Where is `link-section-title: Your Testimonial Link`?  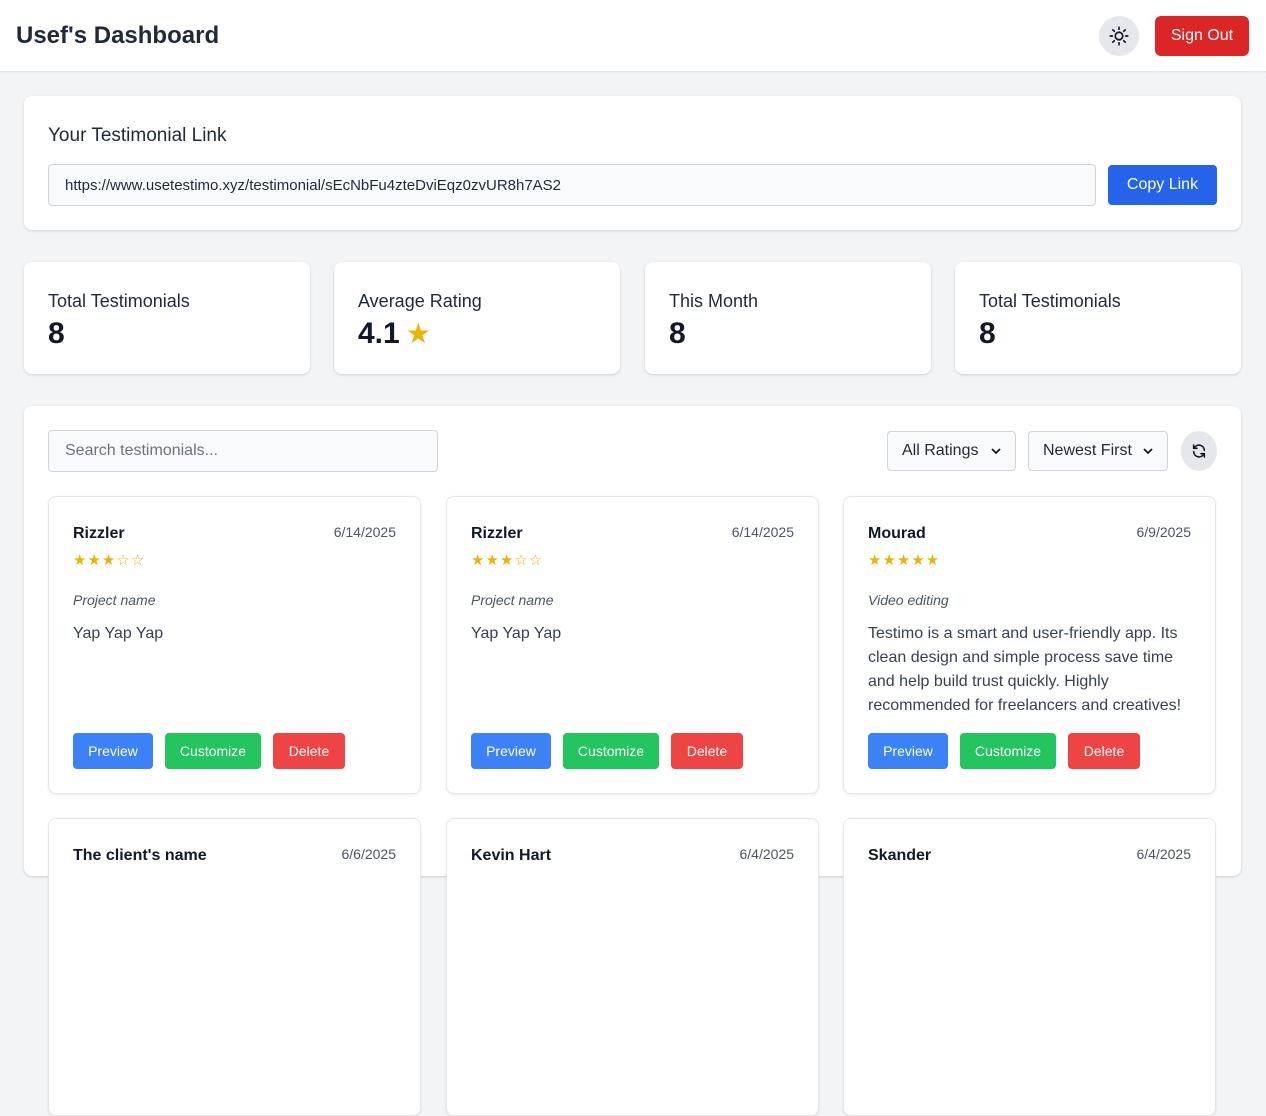
link-section-title: Your Testimonial Link is located at coordinates (137, 135).